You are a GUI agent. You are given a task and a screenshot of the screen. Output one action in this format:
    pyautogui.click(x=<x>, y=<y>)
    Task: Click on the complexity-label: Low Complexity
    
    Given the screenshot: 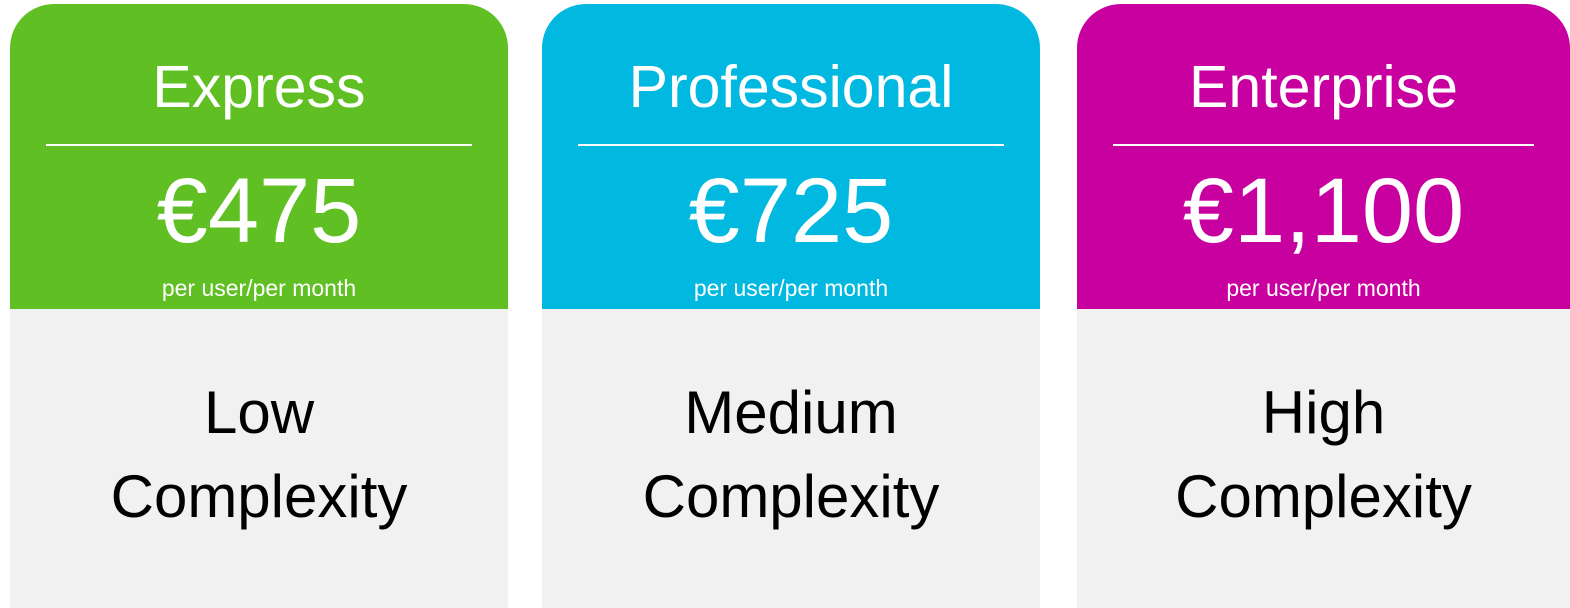 What is the action you would take?
    pyautogui.click(x=259, y=455)
    